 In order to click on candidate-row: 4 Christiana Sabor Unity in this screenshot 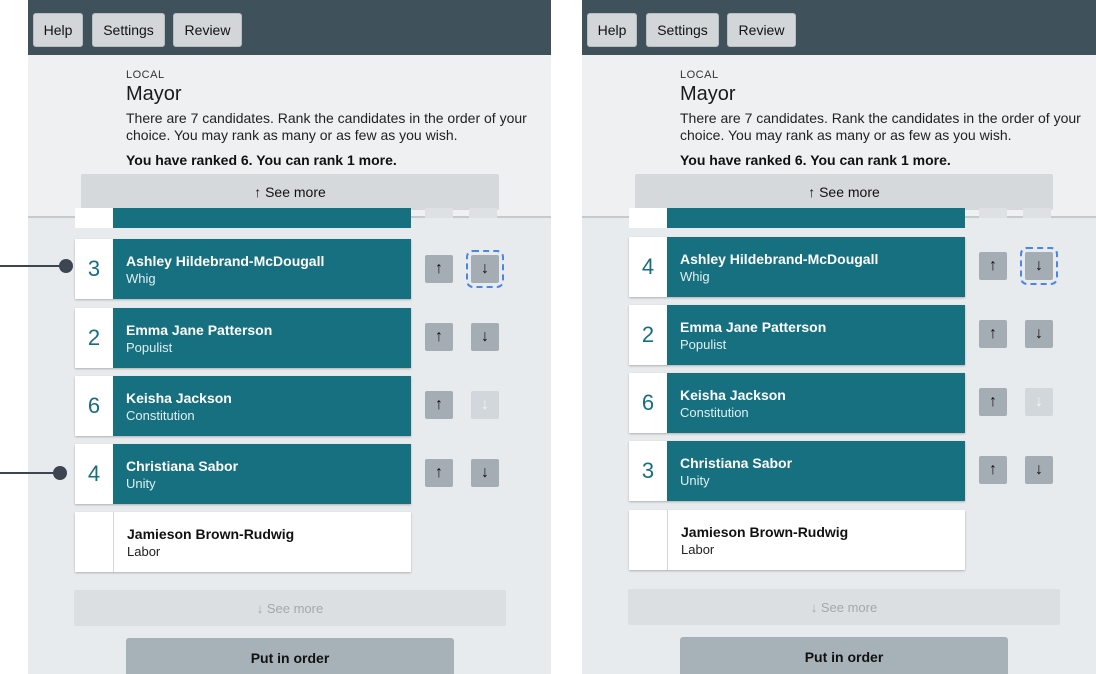, I will do `click(243, 474)`.